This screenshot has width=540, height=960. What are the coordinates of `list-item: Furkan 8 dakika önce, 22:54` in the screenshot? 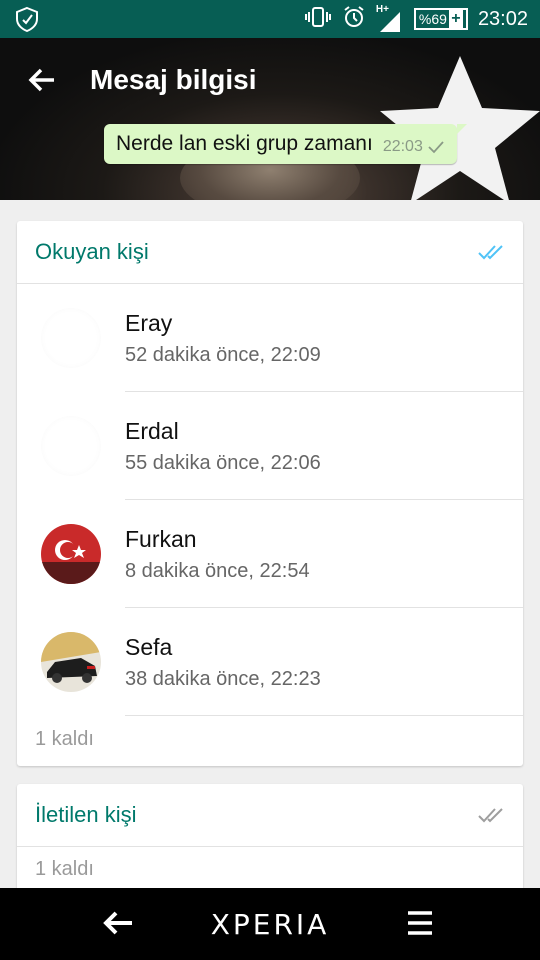 It's located at (270, 554).